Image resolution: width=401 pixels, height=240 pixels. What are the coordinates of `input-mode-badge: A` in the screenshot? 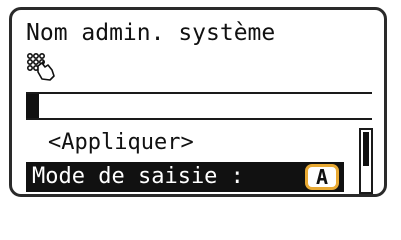 It's located at (322, 177).